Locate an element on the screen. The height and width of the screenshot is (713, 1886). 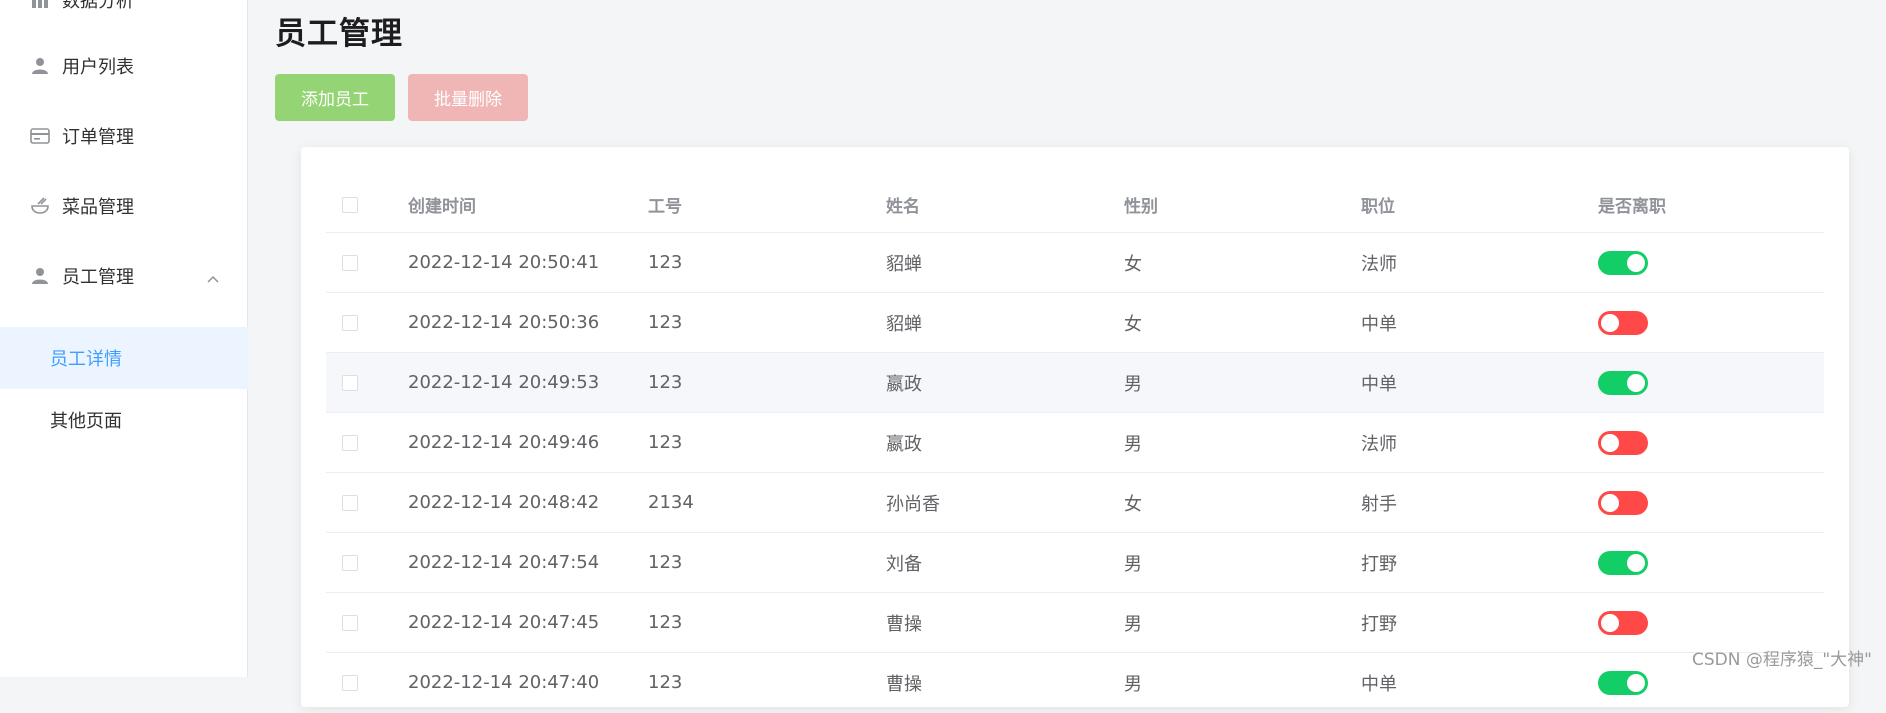
table-row: 2022-12-14 20:47:45 123 曹操 男 打野 is located at coordinates (1075, 623).